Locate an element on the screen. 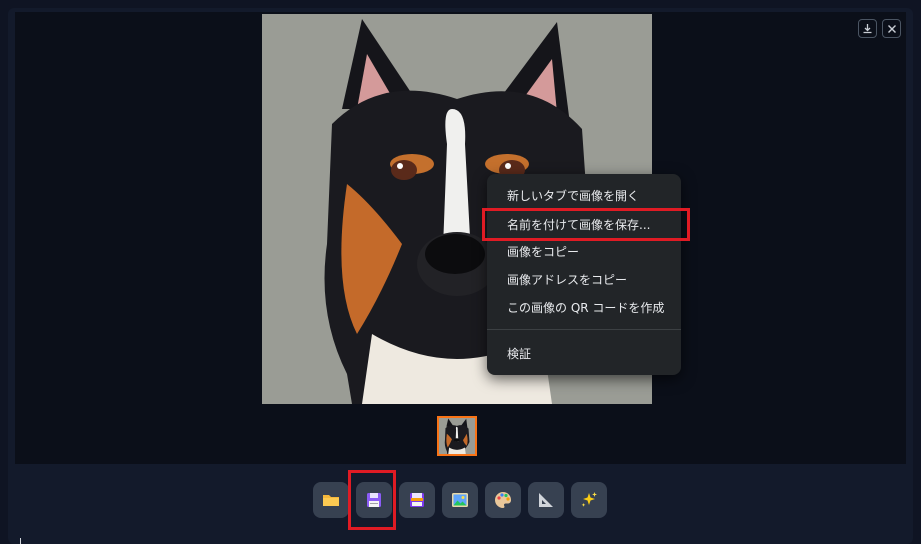 This screenshot has height=544, width=921. image-toolbar is located at coordinates (460, 500).